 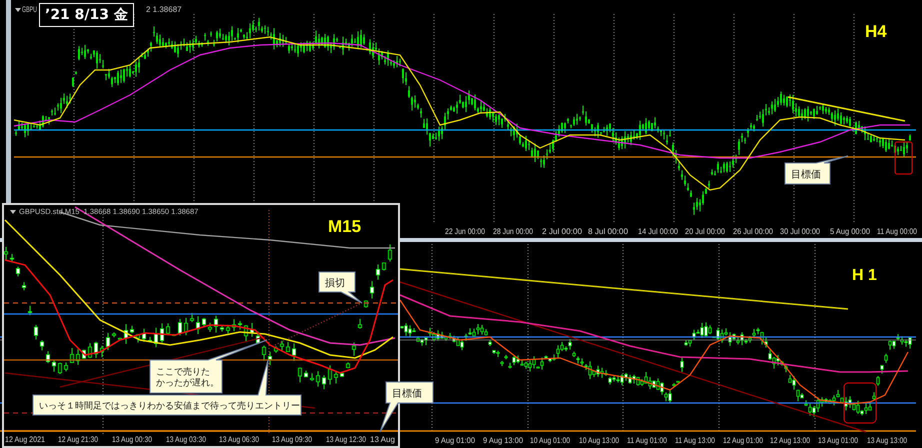 What do you see at coordinates (340, 288) in the screenshot?
I see `callout-label: 損切` at bounding box center [340, 288].